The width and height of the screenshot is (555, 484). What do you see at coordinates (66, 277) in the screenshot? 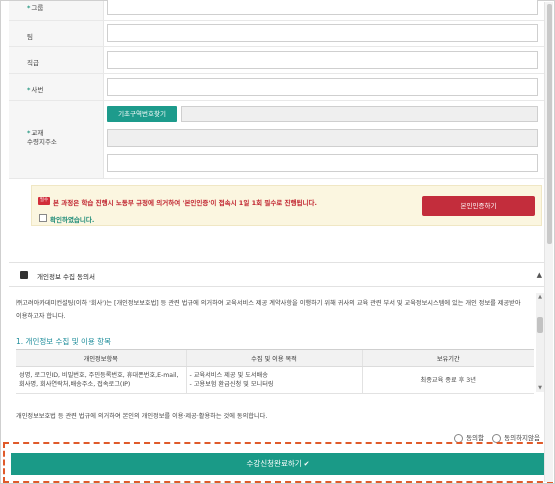
I see `privacy-title: 개인정보 수집 동의서` at bounding box center [66, 277].